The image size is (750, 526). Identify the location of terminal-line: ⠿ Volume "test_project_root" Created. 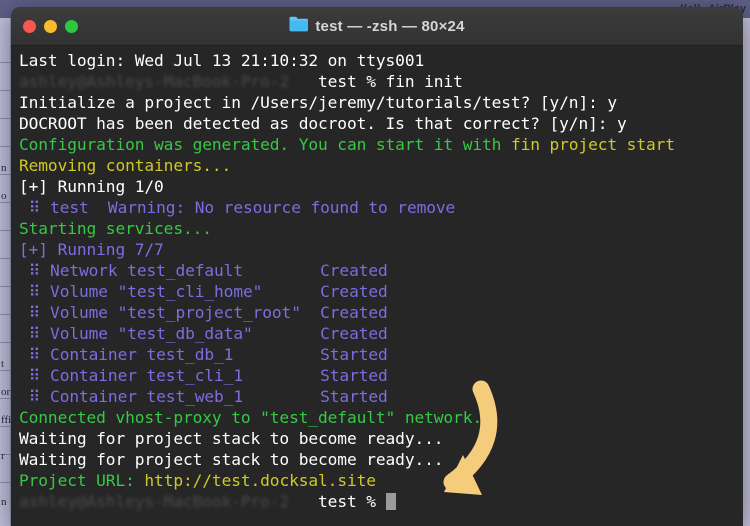
(381, 312).